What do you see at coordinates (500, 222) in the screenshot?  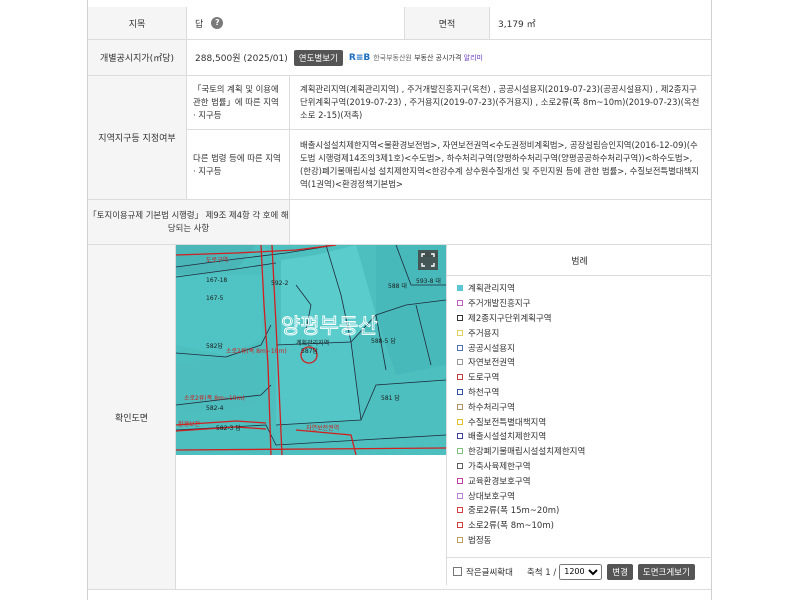 I see `decree-value` at bounding box center [500, 222].